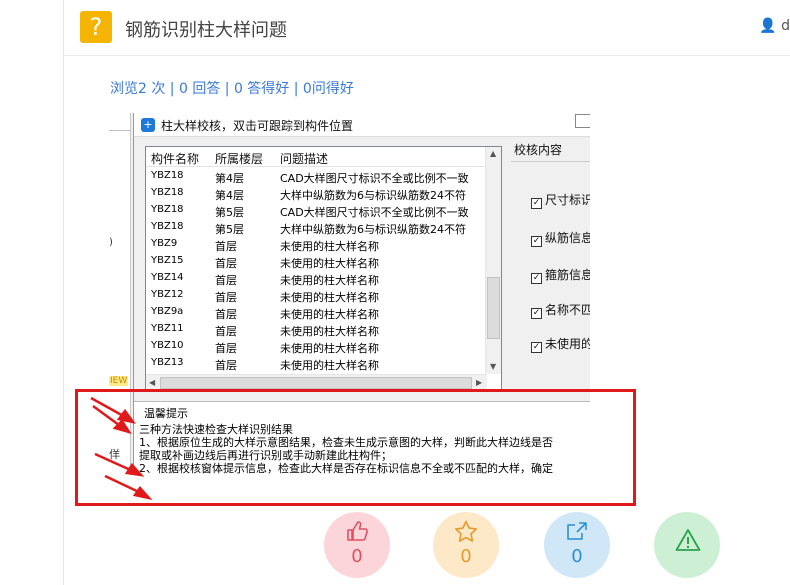 This screenshot has width=790, height=585. What do you see at coordinates (63, 292) in the screenshot?
I see `content-left-border` at bounding box center [63, 292].